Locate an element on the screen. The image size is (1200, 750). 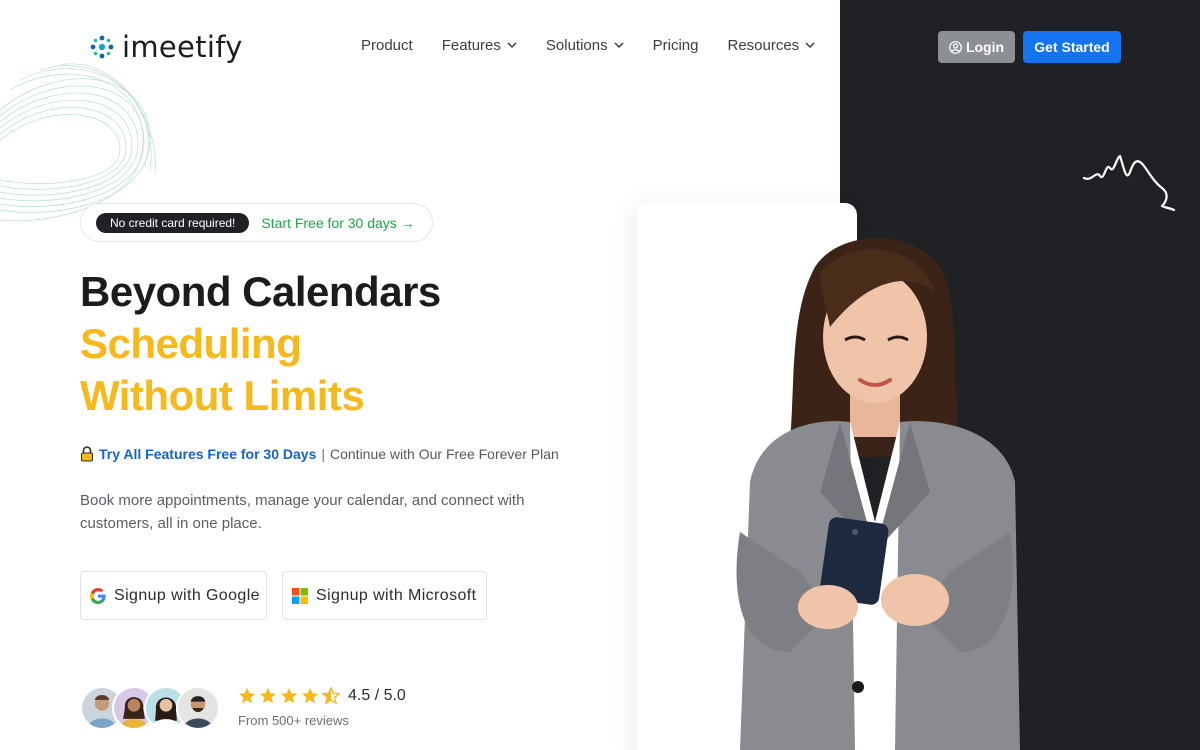
nav-product: Product is located at coordinates (387, 45).